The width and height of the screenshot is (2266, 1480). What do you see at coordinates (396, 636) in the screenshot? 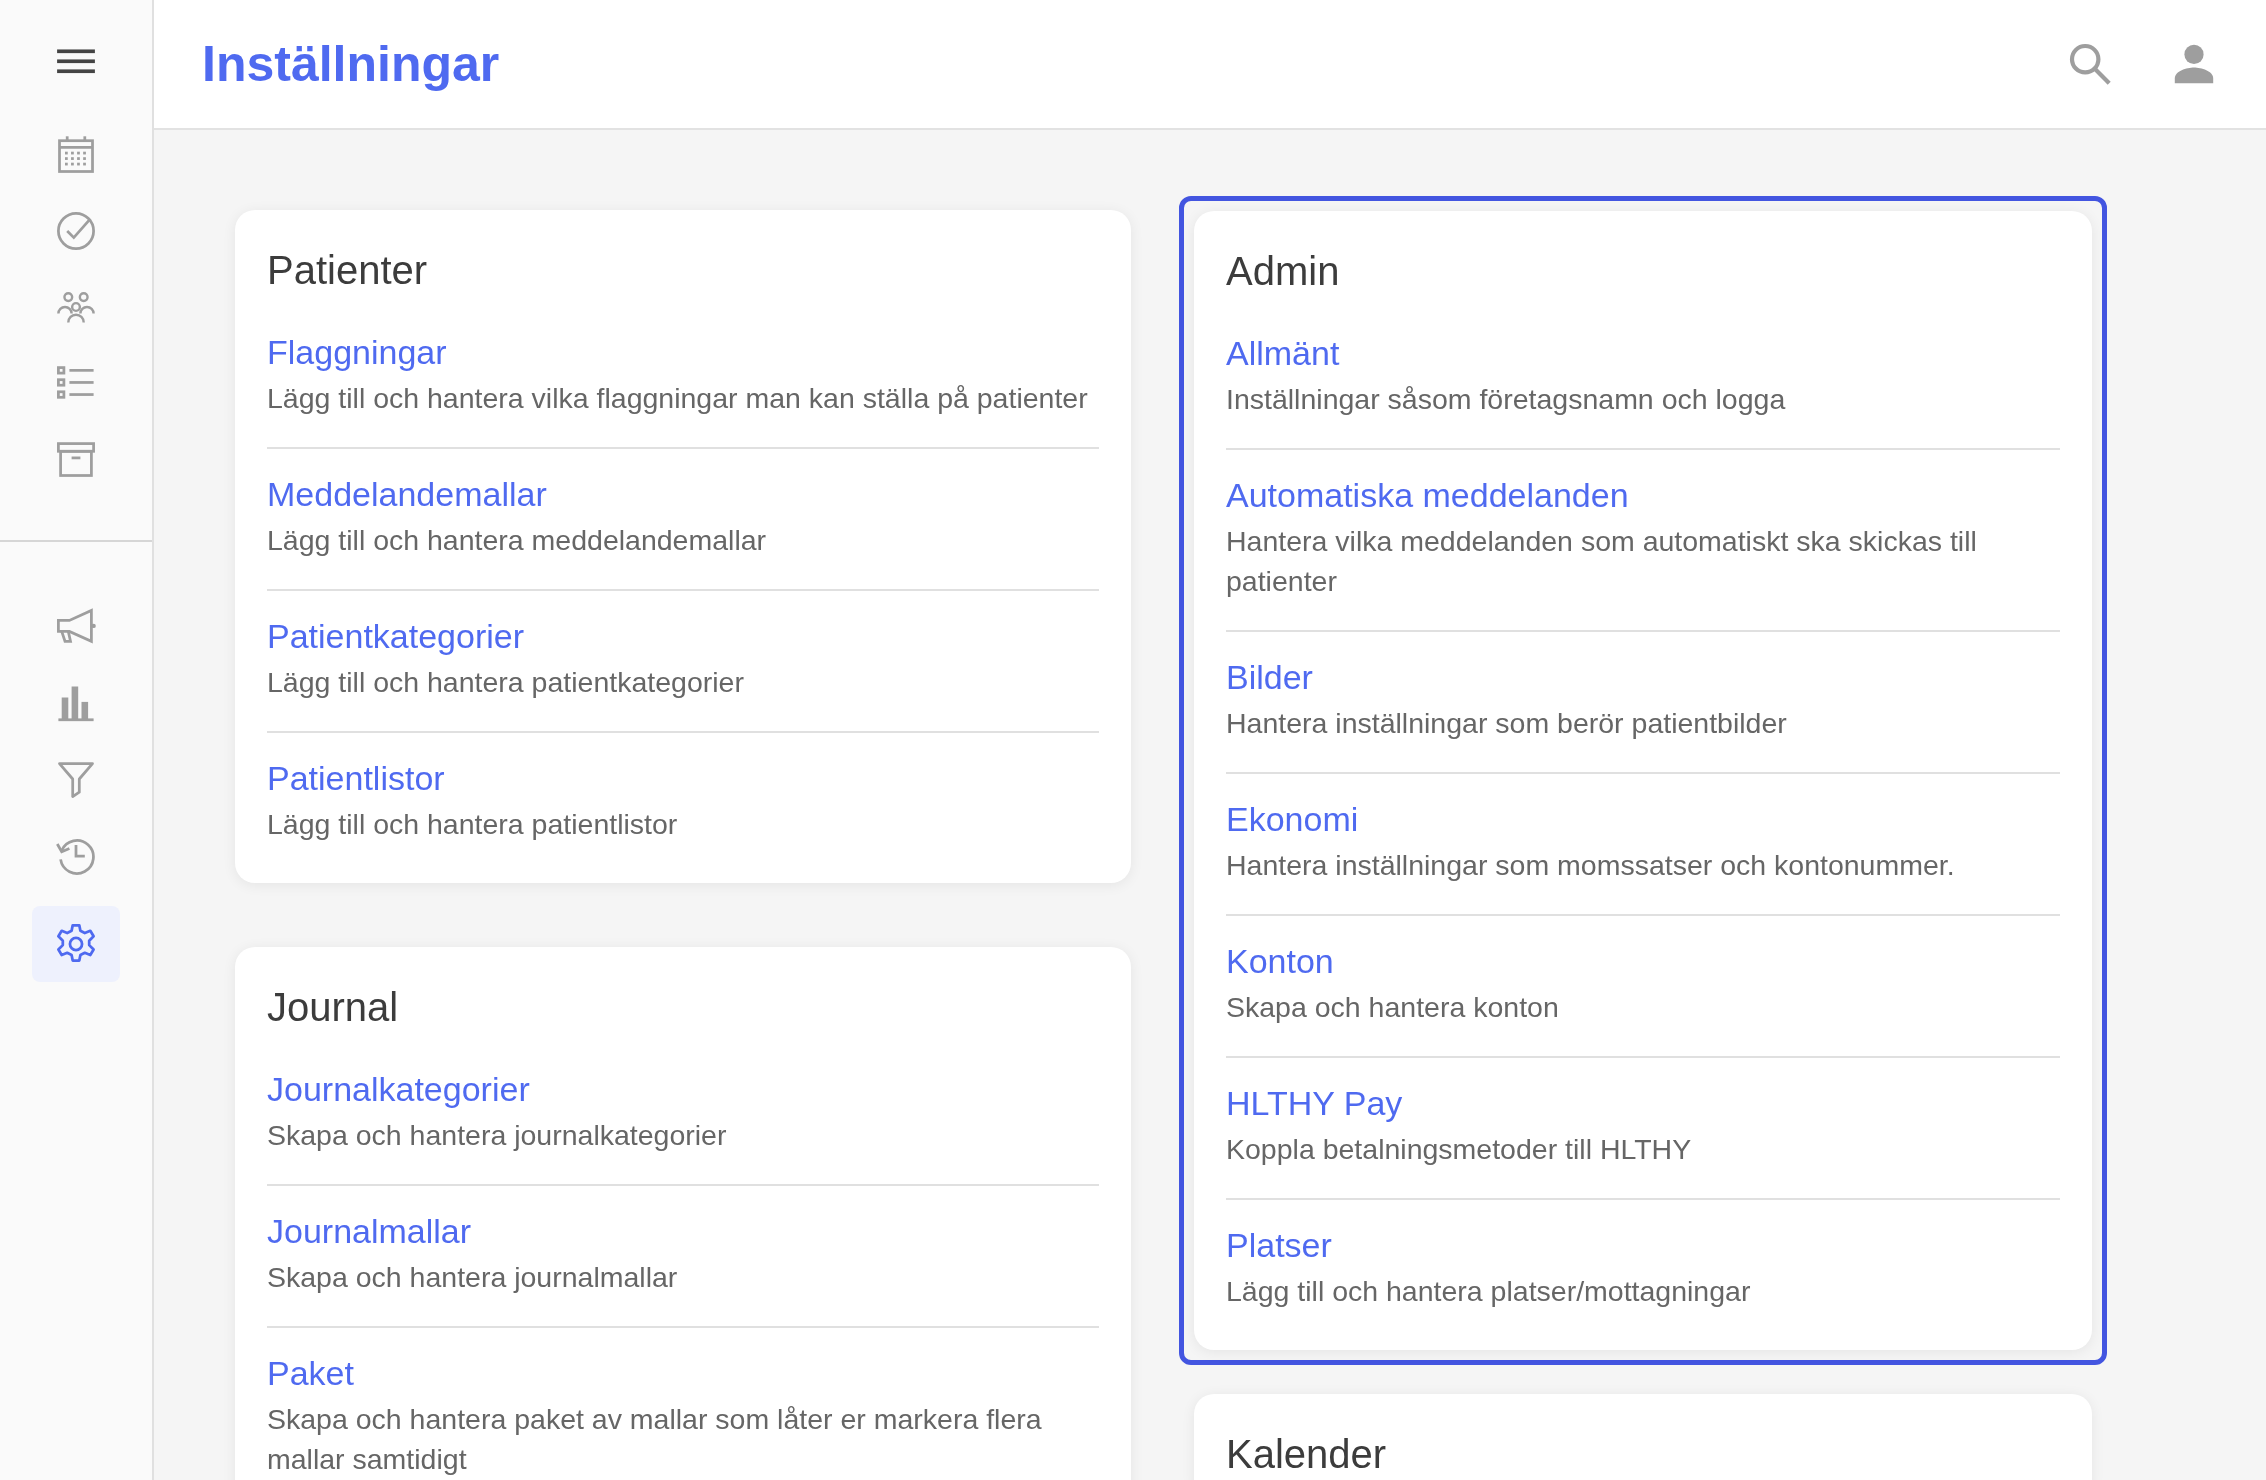
I see `settings-link: Patientkategorier` at bounding box center [396, 636].